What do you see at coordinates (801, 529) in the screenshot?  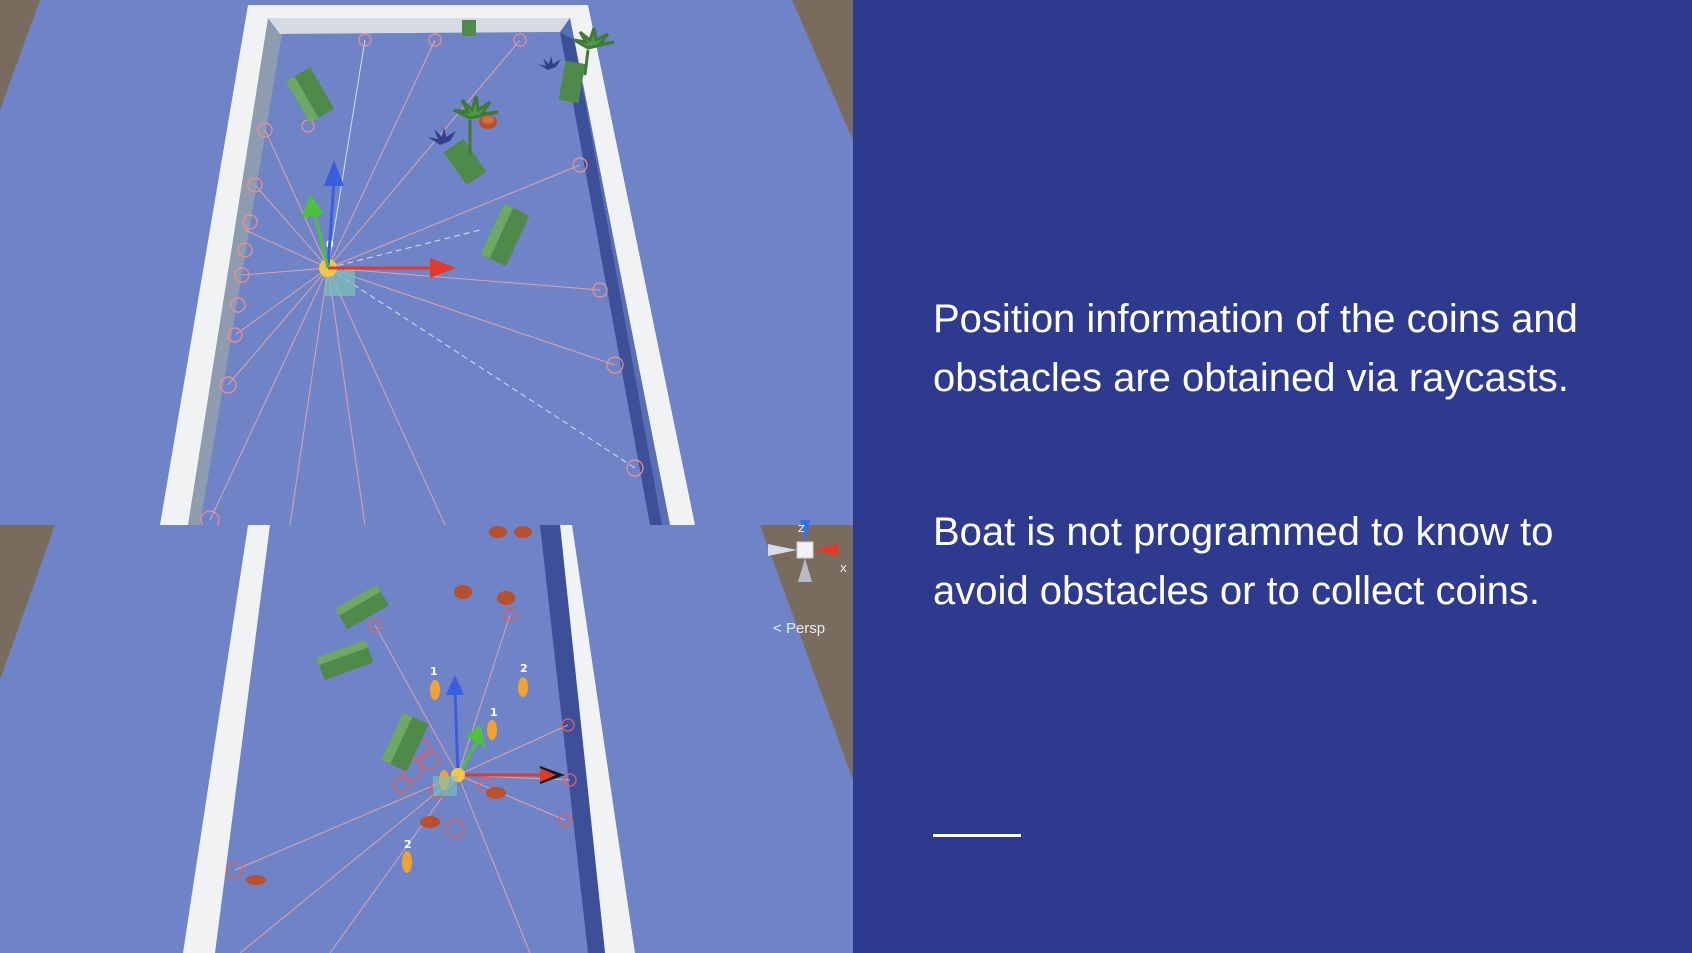 I see `axis-label-z: Z` at bounding box center [801, 529].